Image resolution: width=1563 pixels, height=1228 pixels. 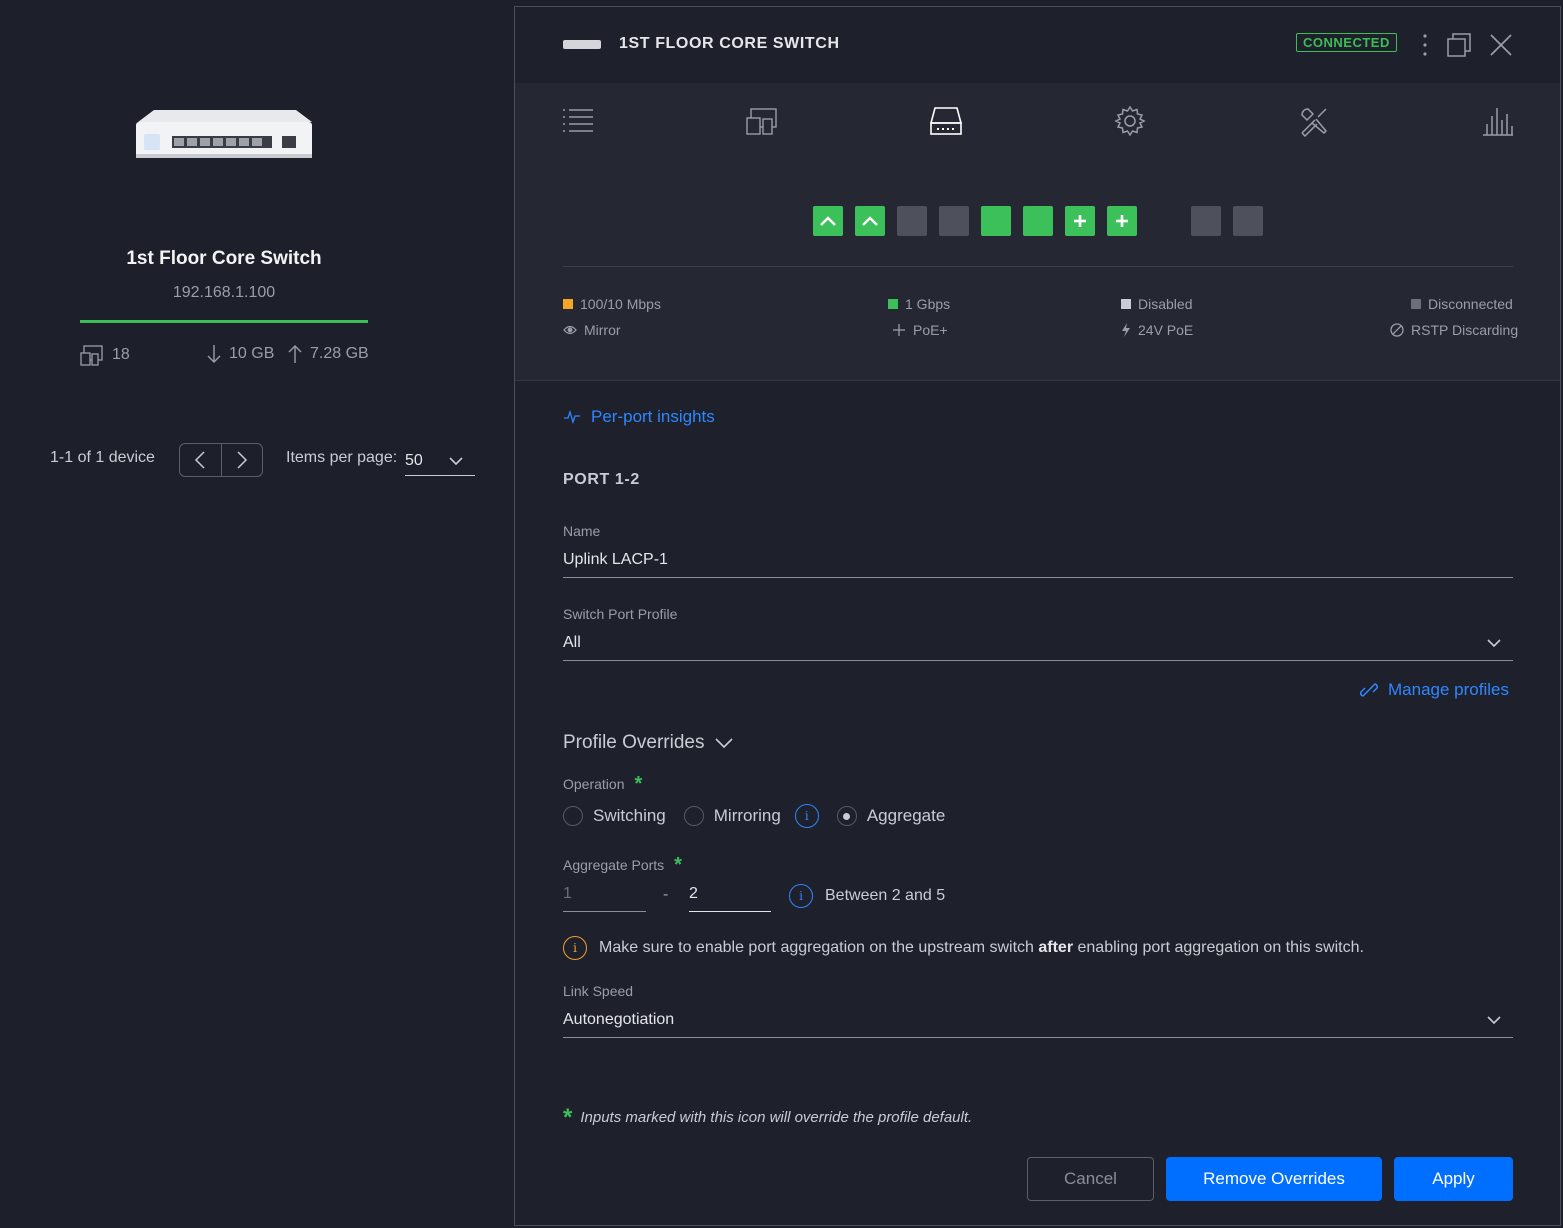 What do you see at coordinates (906, 815) in the screenshot?
I see `radio-aggregate-label: Aggregate` at bounding box center [906, 815].